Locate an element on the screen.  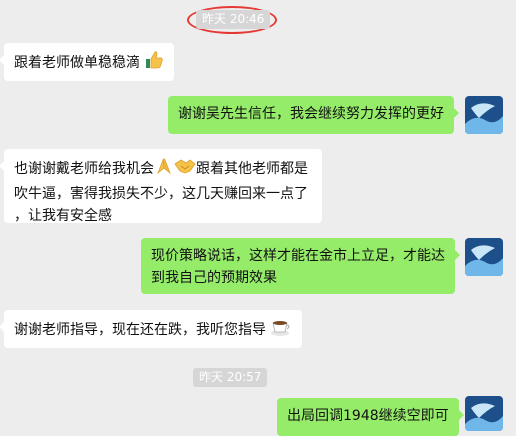
bowing-hands-icon is located at coordinates (164, 169).